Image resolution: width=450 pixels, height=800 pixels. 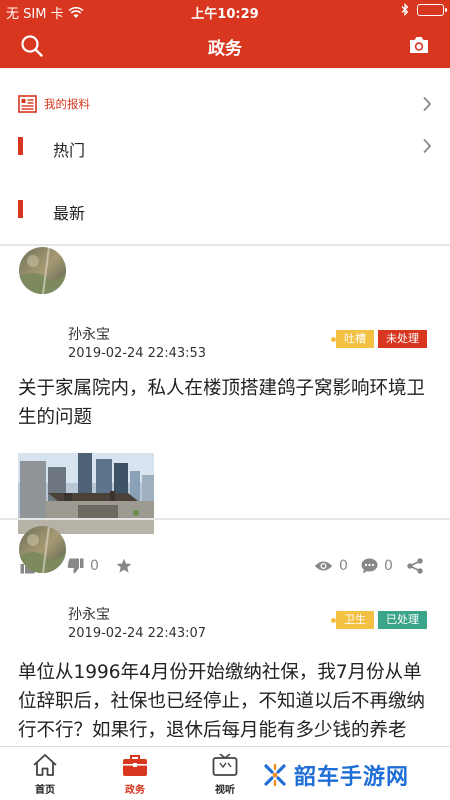 I want to click on battery-icon, so click(x=432, y=9).